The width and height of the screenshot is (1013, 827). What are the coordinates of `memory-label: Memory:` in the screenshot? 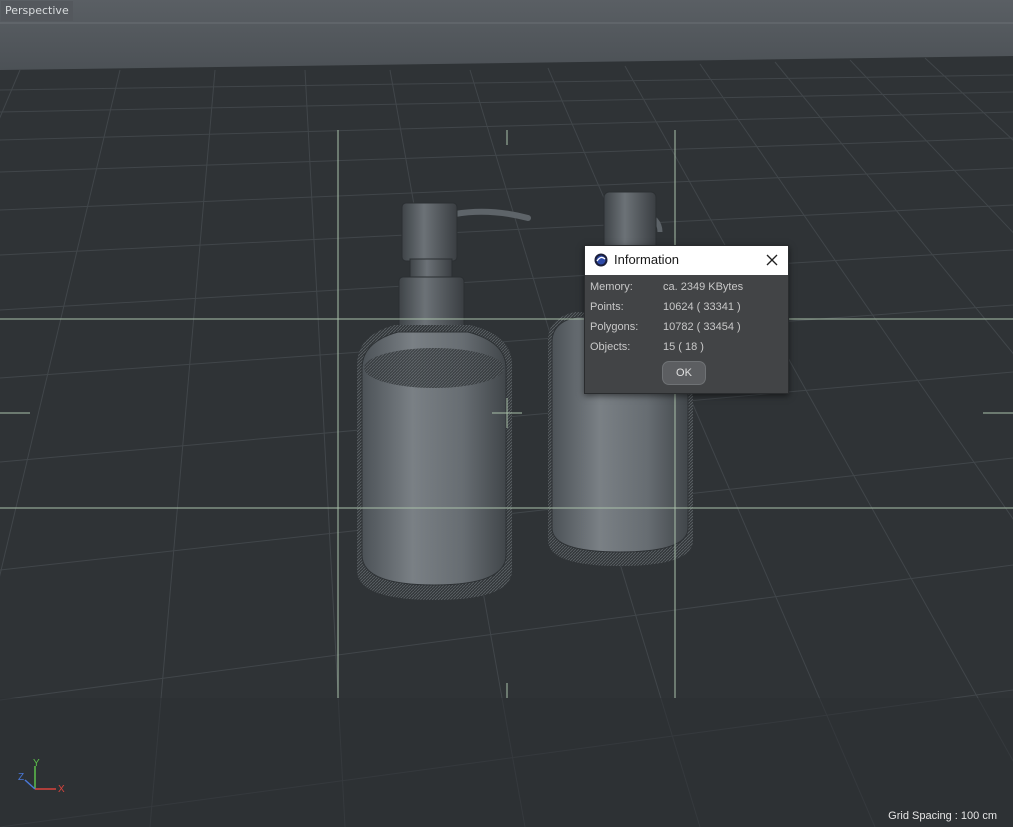 It's located at (611, 287).